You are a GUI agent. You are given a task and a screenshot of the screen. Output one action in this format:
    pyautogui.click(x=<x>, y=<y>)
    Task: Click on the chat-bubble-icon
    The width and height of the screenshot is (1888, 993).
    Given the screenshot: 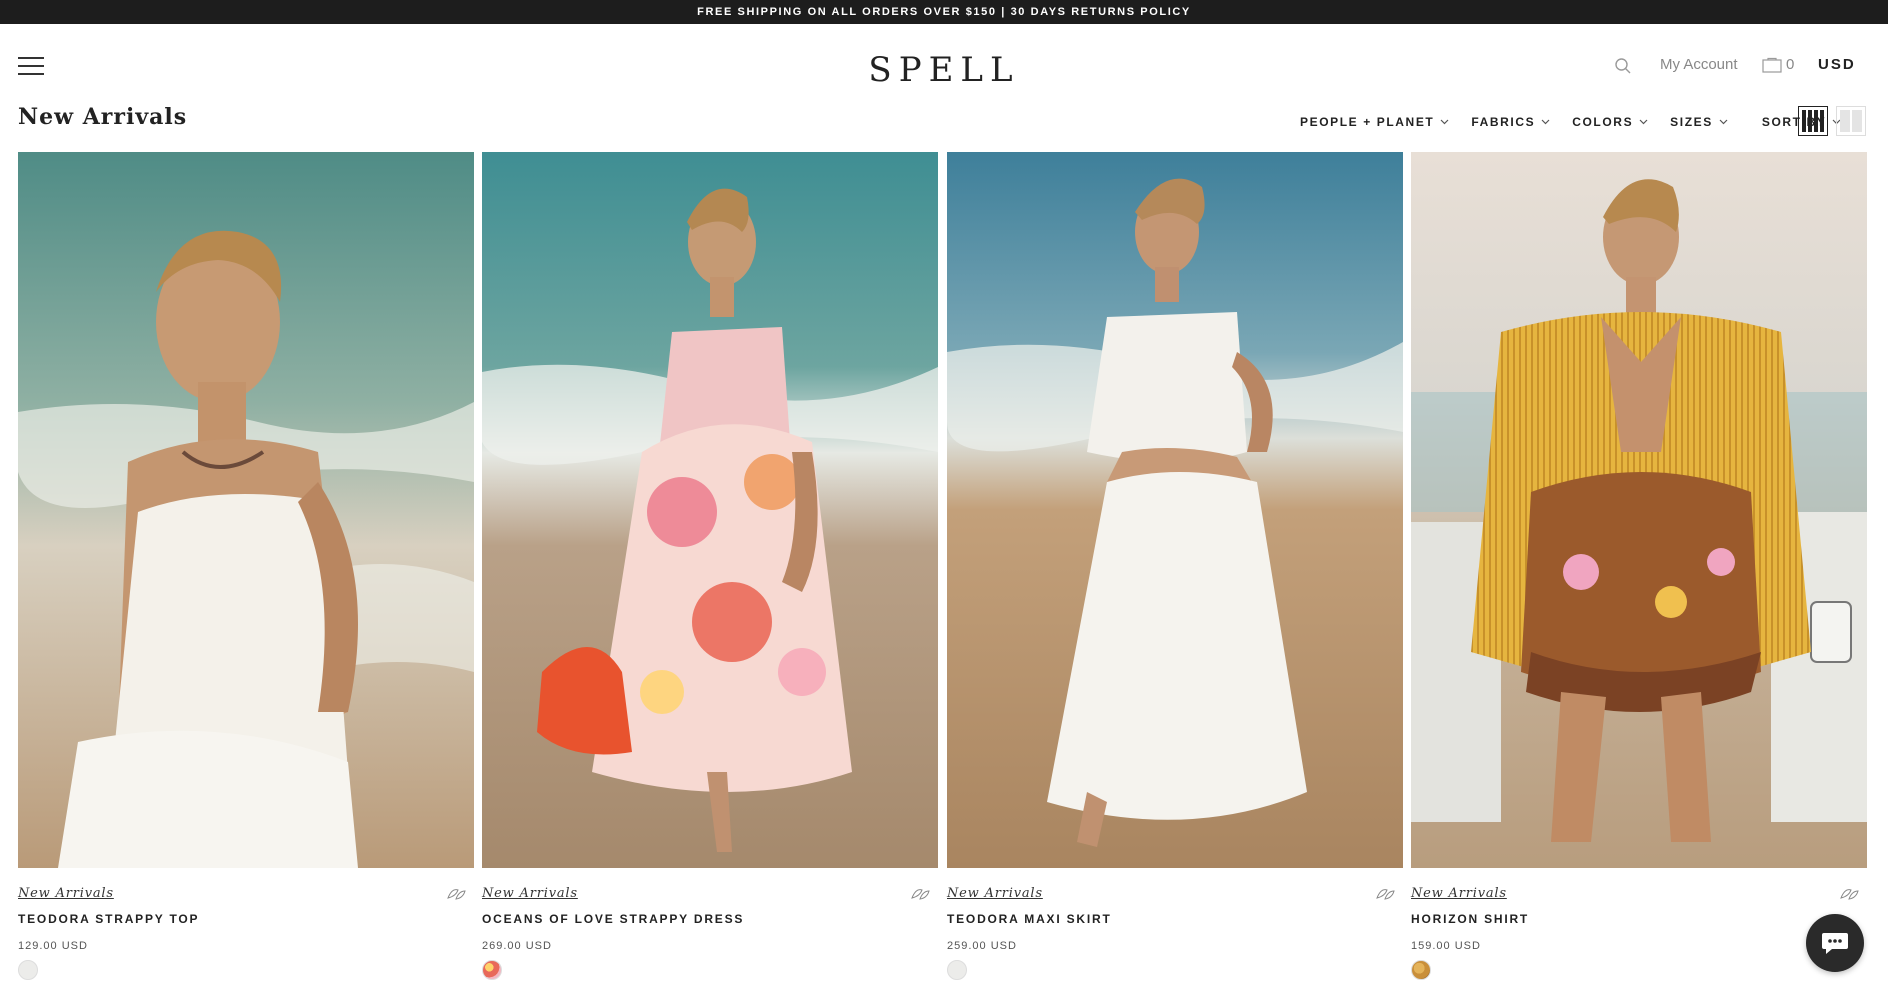 What is the action you would take?
    pyautogui.click(x=1835, y=943)
    